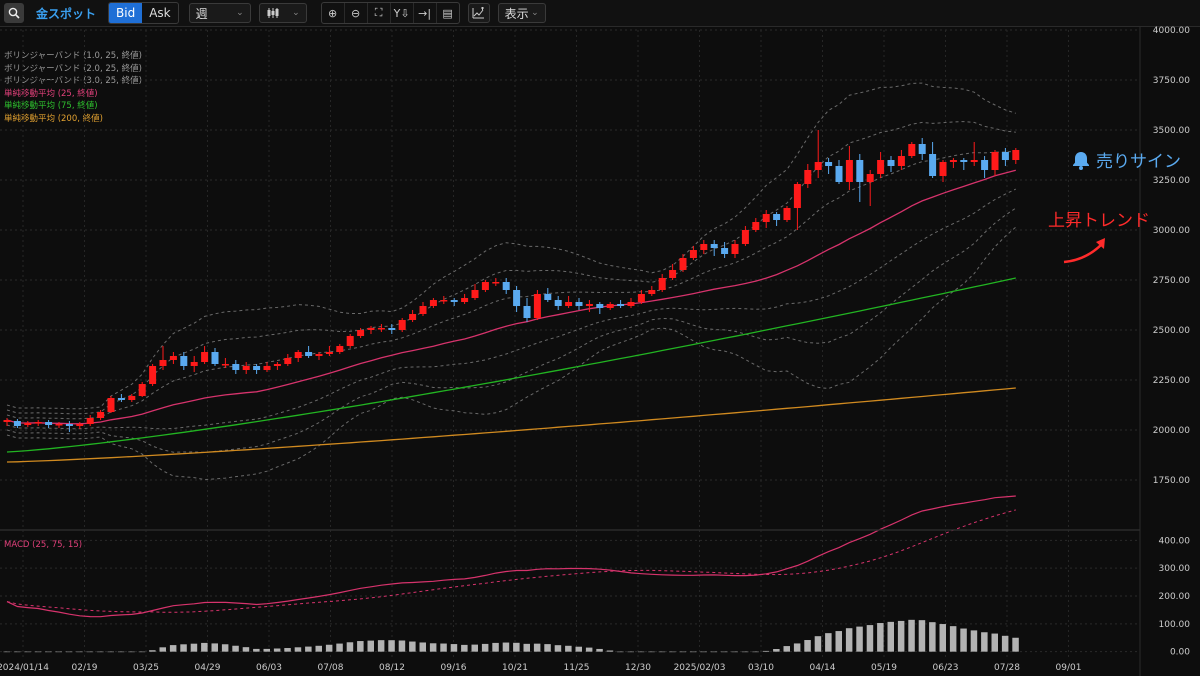 The width and height of the screenshot is (1200, 676). Describe the element at coordinates (761, 668) in the screenshot. I see `date-label: 03/10` at that location.